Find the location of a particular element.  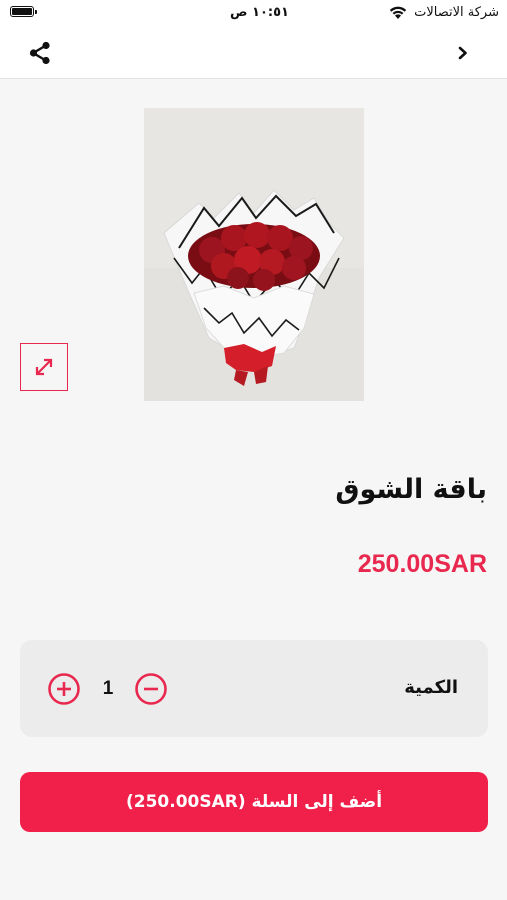

bouquet-image is located at coordinates (254, 254).